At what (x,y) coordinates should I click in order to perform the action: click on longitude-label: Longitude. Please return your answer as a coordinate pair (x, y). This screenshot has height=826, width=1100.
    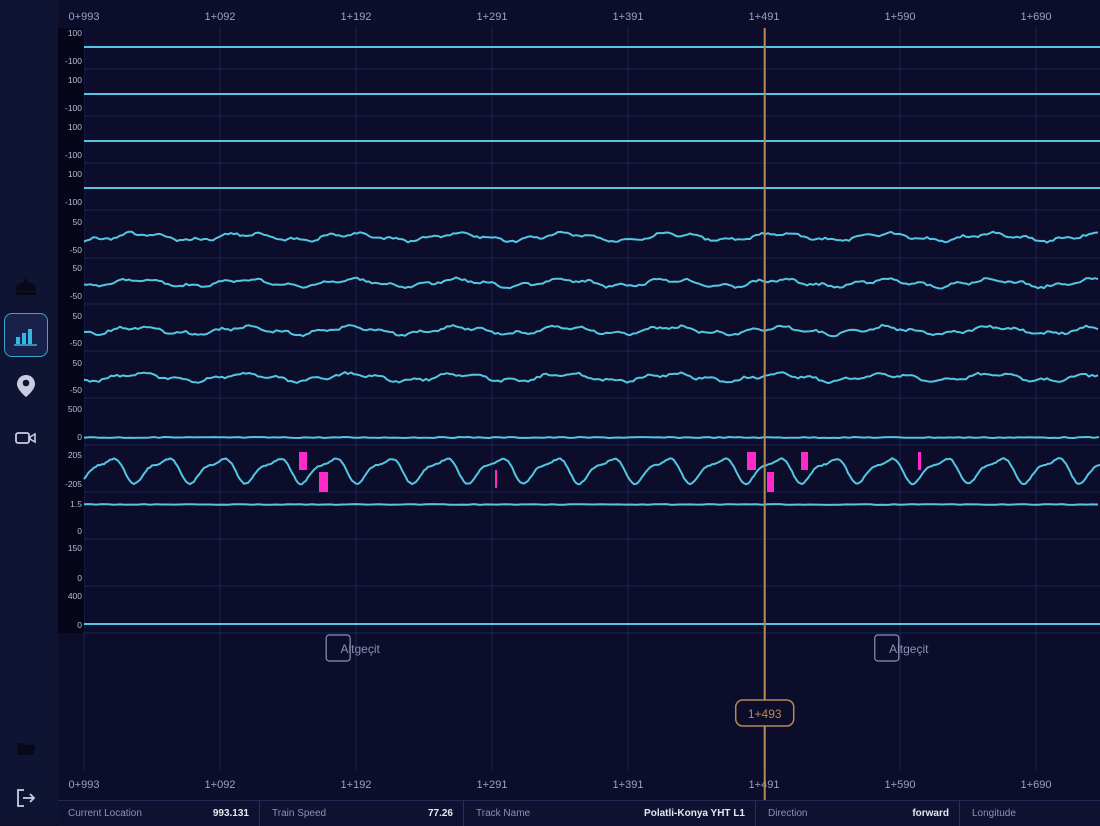
    Looking at the image, I should click on (994, 813).